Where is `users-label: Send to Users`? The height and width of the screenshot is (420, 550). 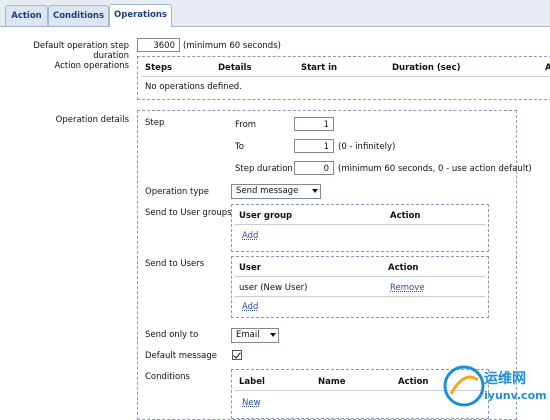 users-label: Send to Users is located at coordinates (175, 264).